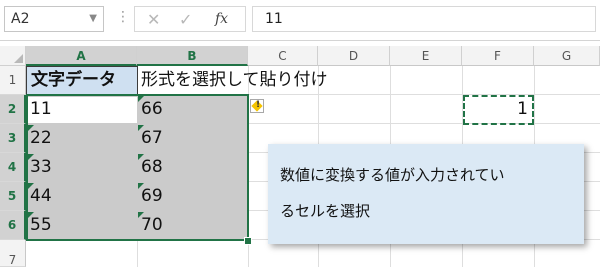  What do you see at coordinates (426, 56) in the screenshot?
I see `column-header-e: E` at bounding box center [426, 56].